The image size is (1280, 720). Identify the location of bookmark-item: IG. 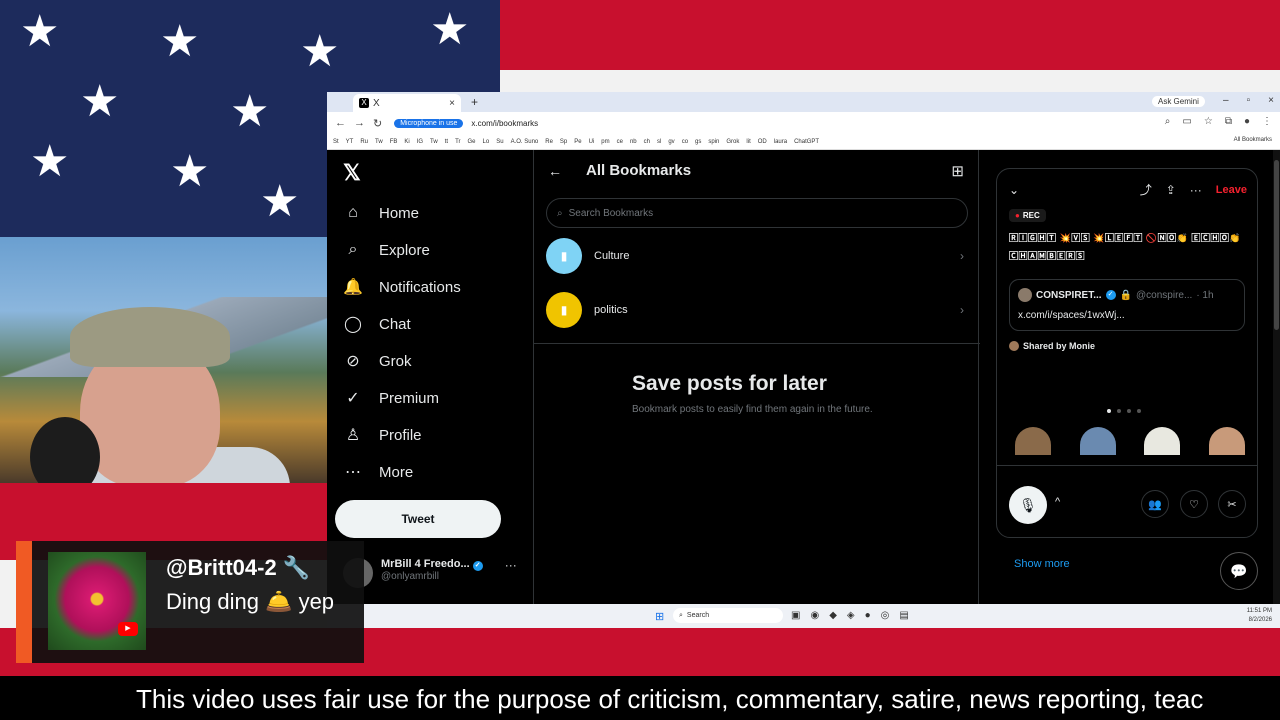
(420, 142).